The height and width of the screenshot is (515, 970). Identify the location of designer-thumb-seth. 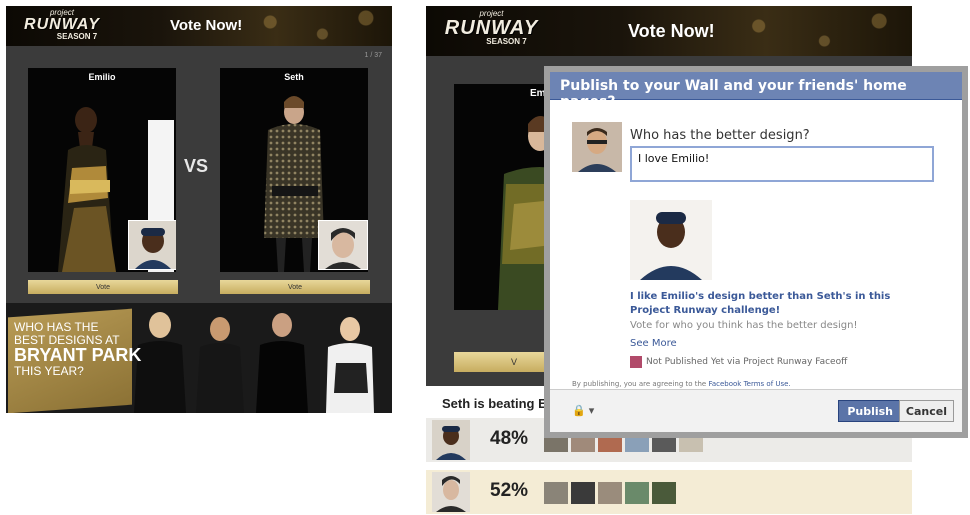
(343, 245).